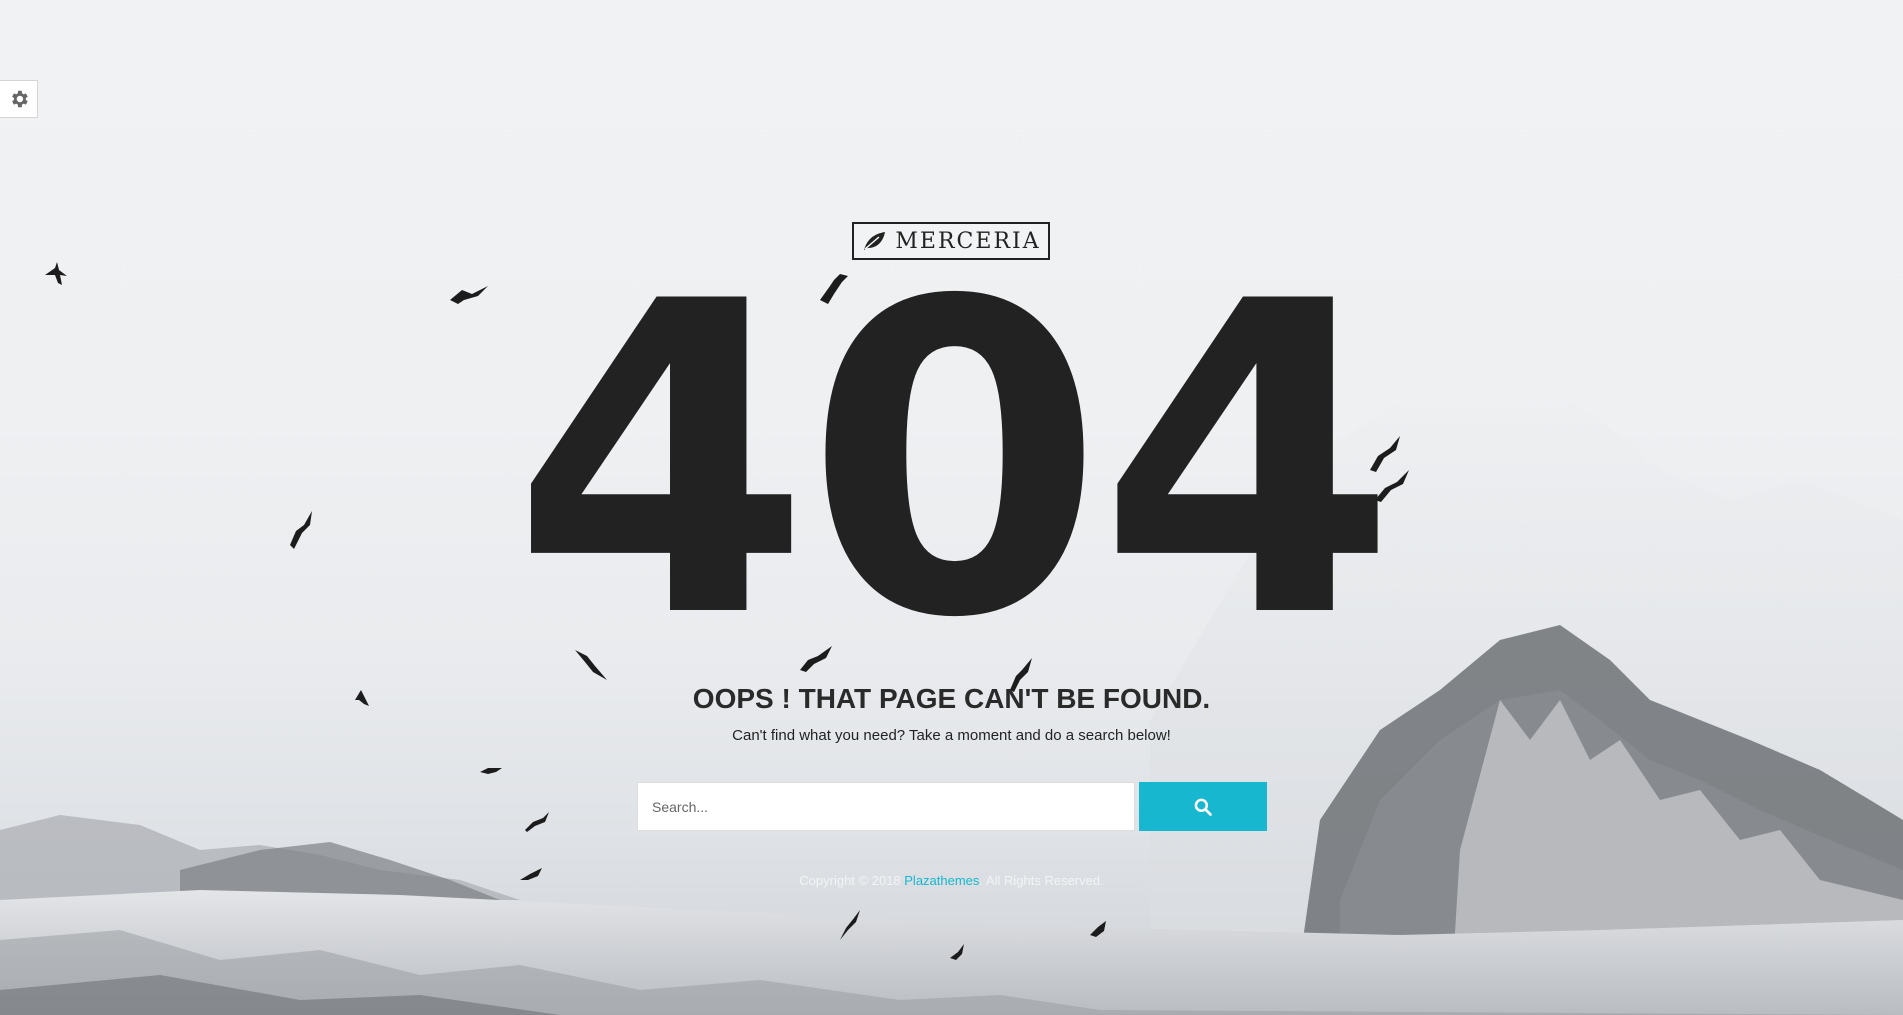 Image resolution: width=1903 pixels, height=1015 pixels. What do you see at coordinates (852, 880) in the screenshot?
I see `footer-prefix: Copyright © 2018` at bounding box center [852, 880].